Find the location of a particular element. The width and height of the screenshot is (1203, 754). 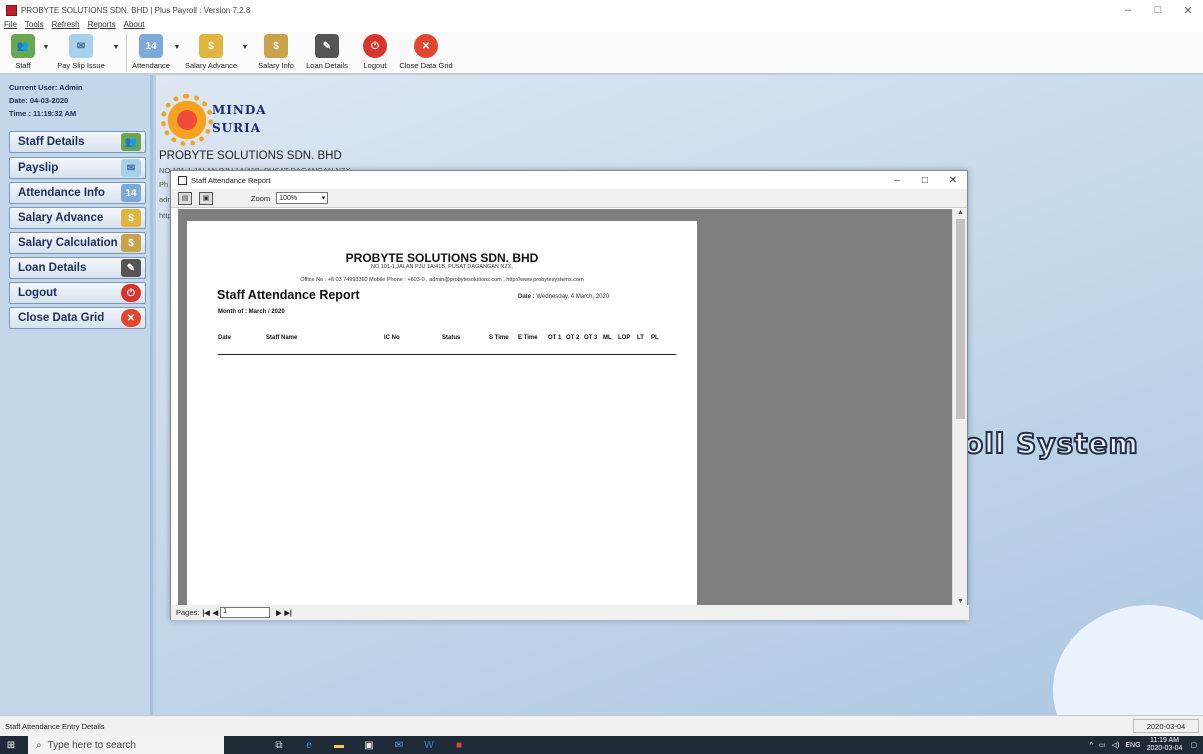

loan-form-icon: ✎ is located at coordinates (327, 46).